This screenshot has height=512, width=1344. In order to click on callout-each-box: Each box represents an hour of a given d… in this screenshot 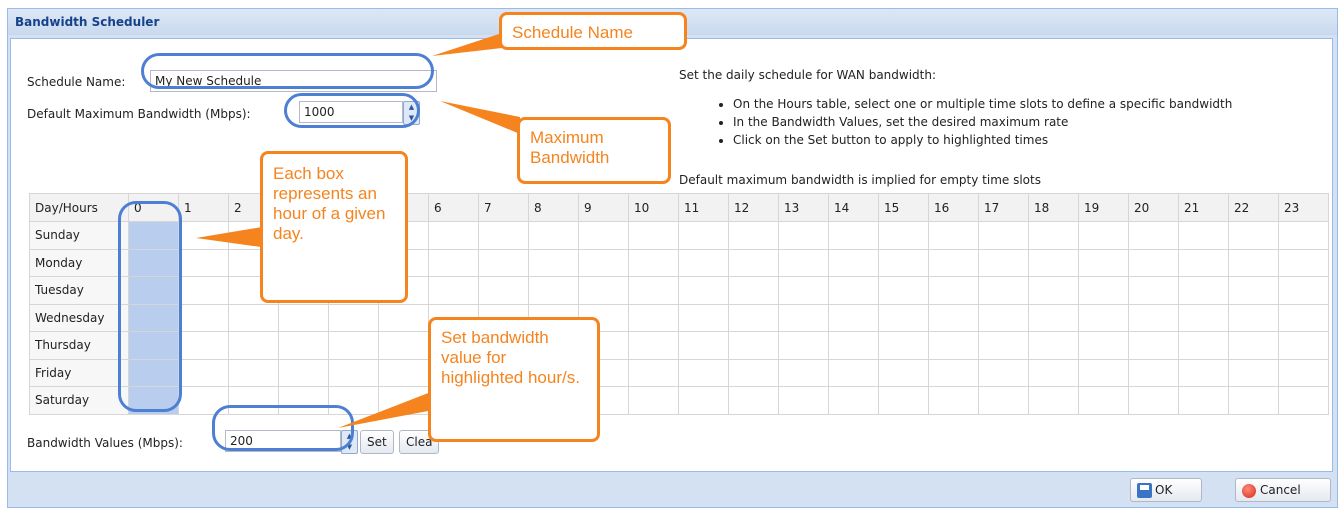, I will do `click(334, 227)`.